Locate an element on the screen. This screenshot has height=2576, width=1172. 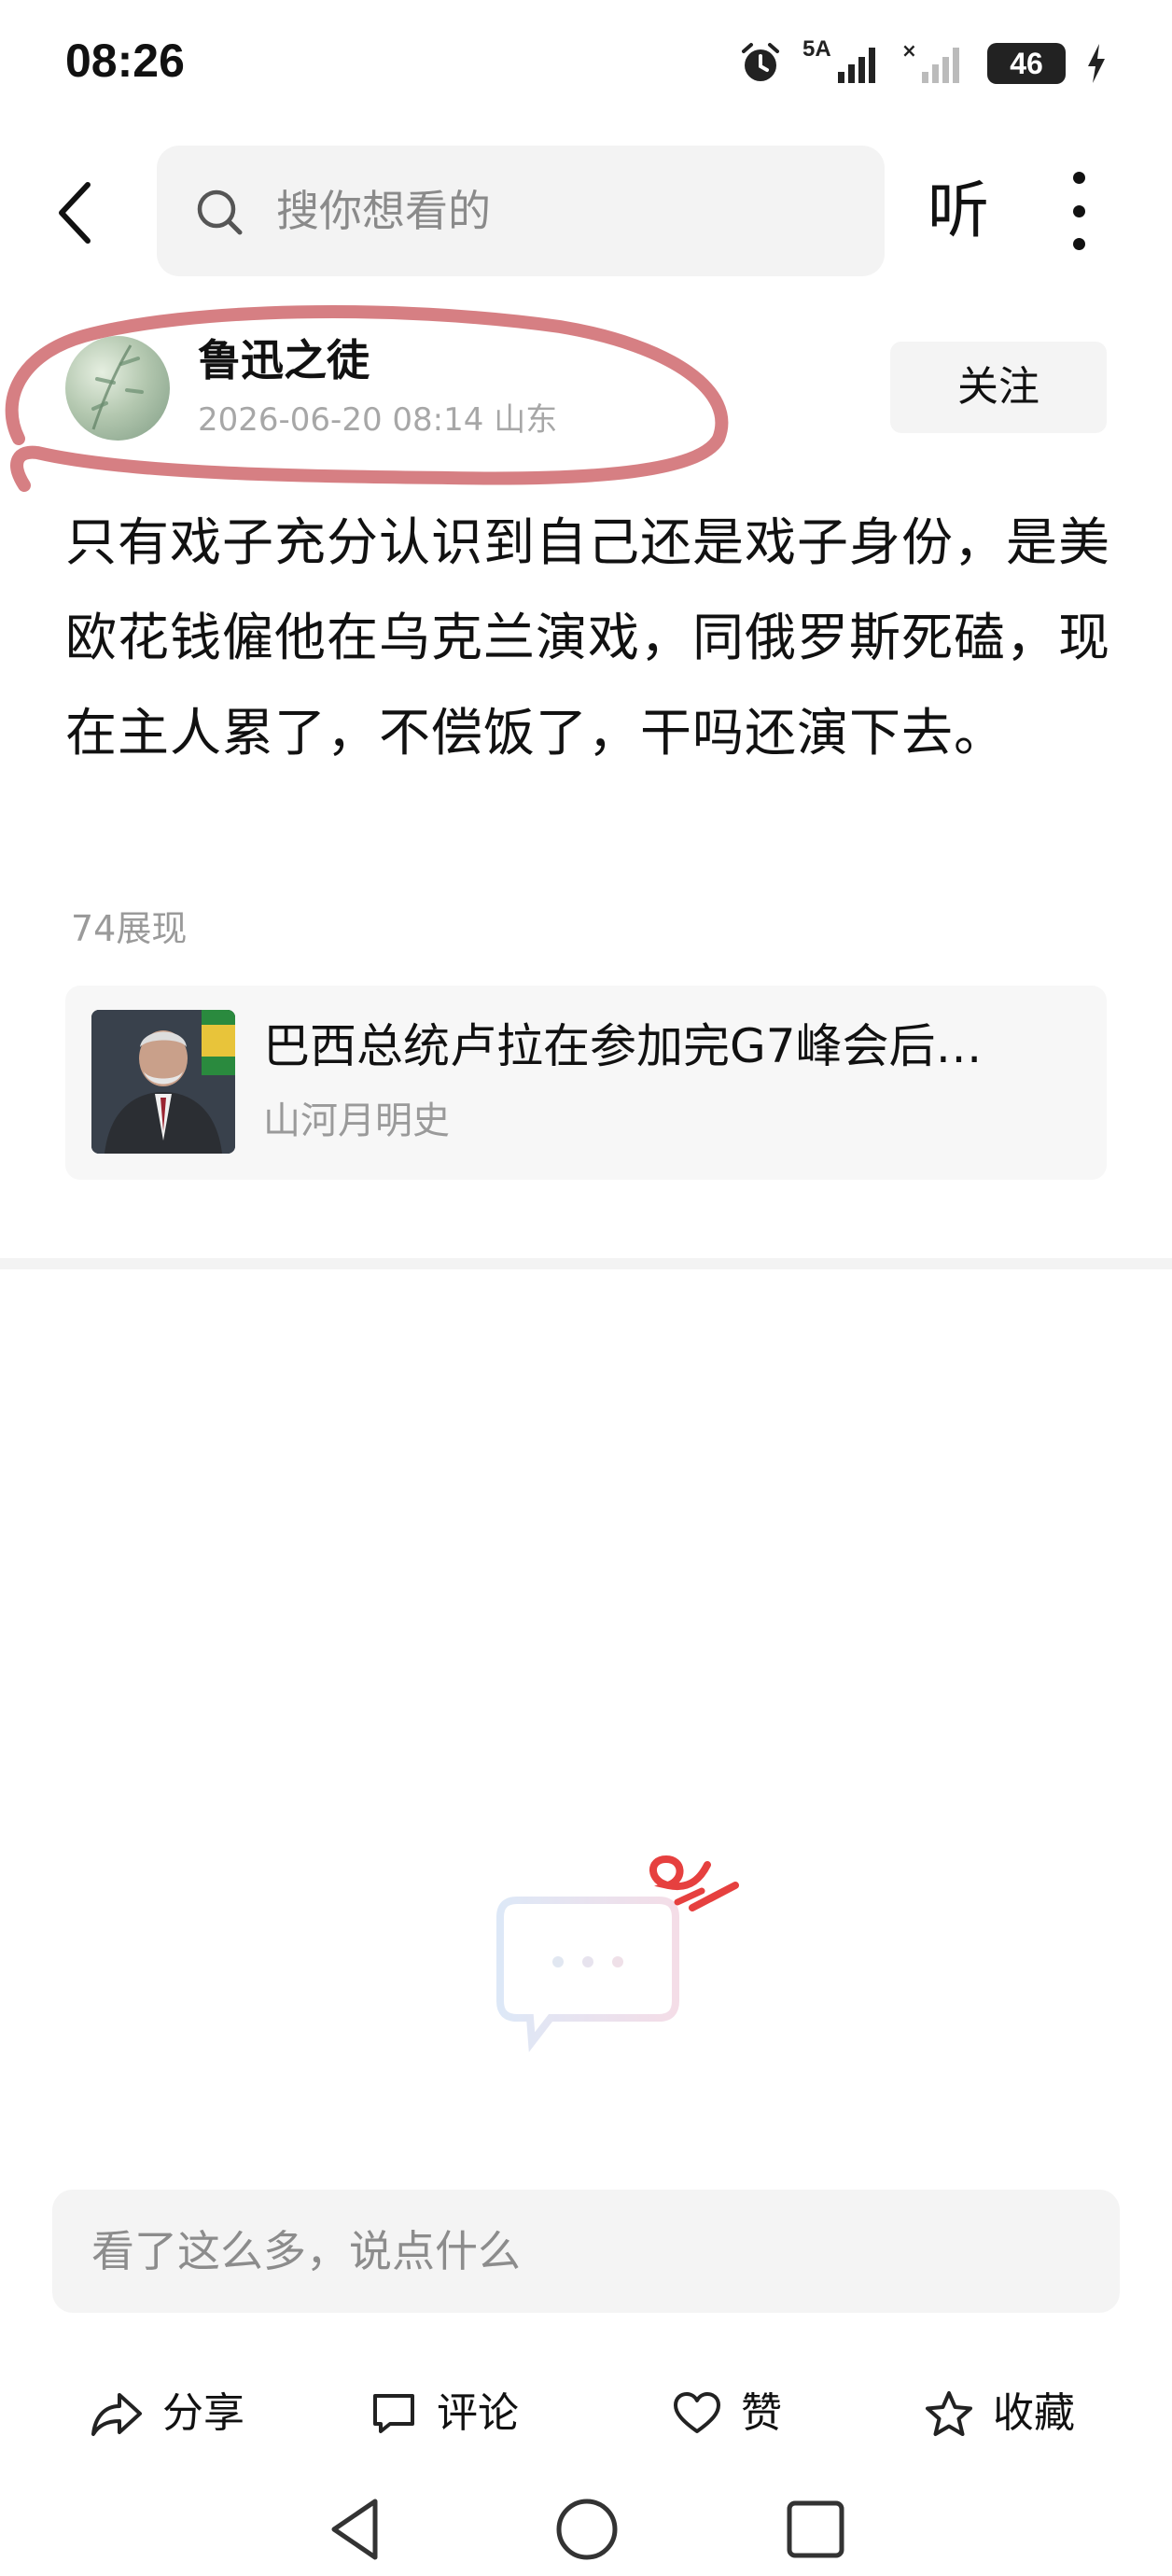
share-icon is located at coordinates (116, 2414).